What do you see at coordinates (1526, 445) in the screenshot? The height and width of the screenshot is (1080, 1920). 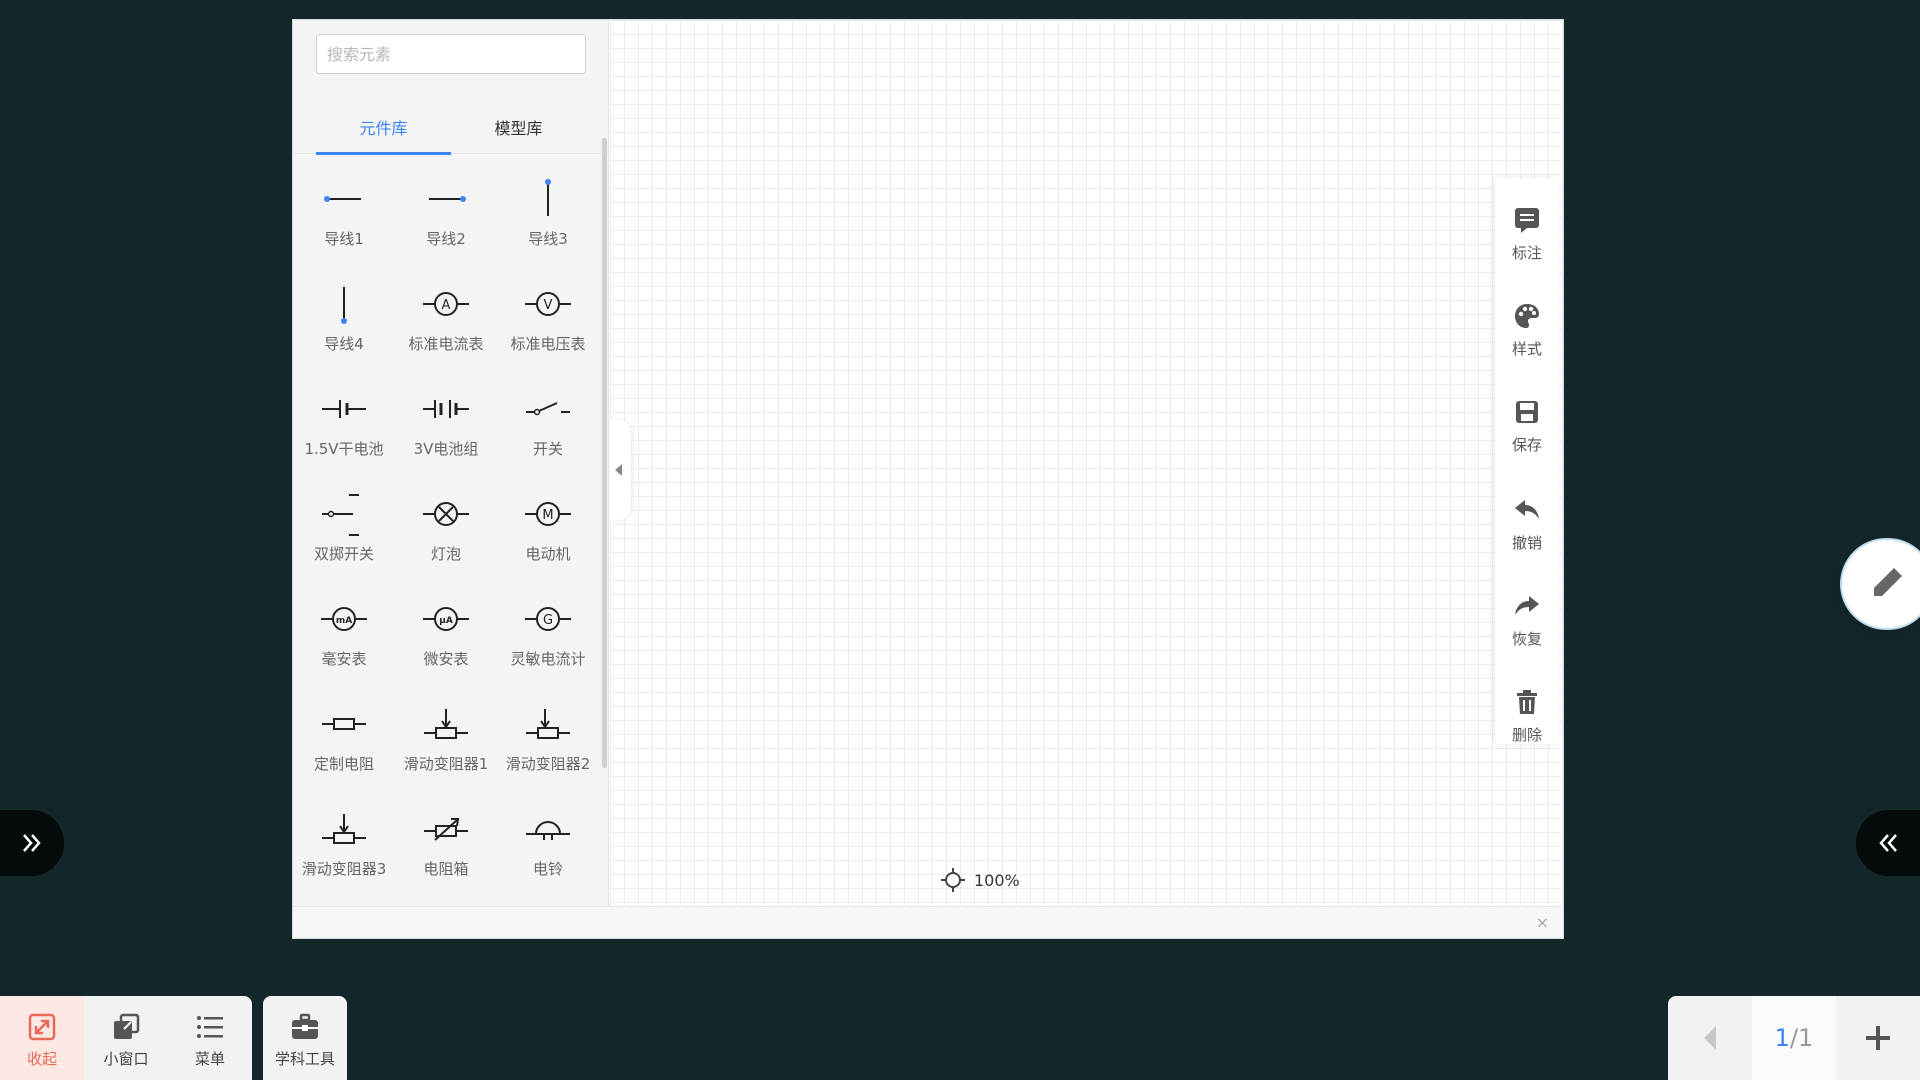 I see `save-label: 保存` at bounding box center [1526, 445].